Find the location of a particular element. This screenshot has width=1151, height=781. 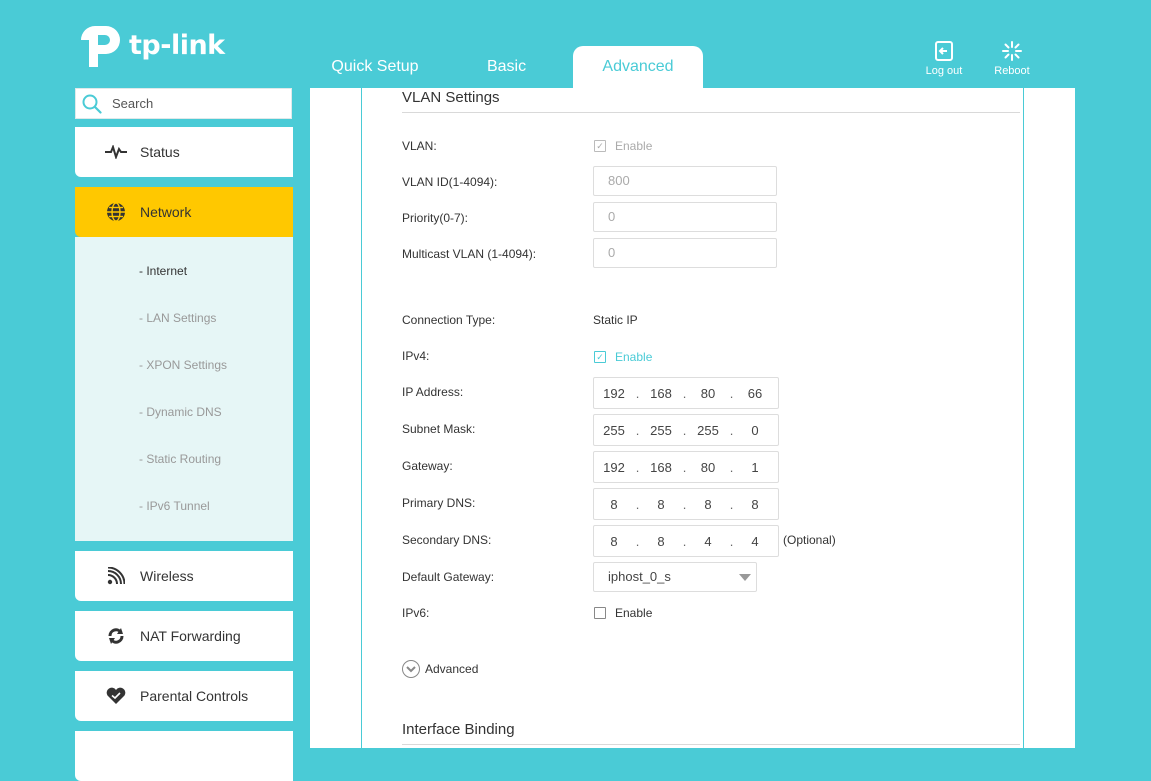

subnav-dynamic-dns: - Dynamic DNS is located at coordinates (180, 412).